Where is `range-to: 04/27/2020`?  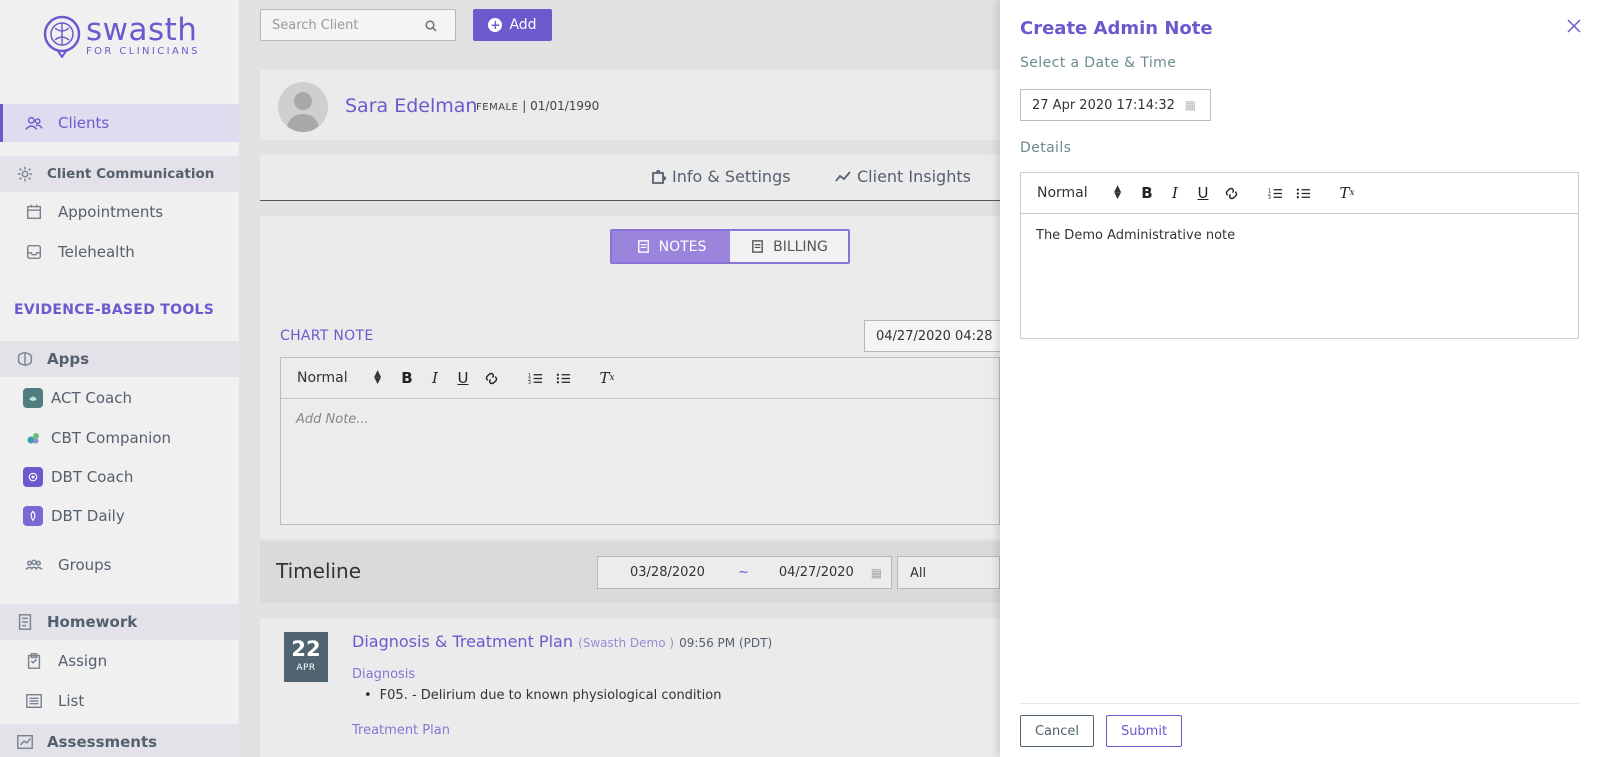
range-to: 04/27/2020 is located at coordinates (816, 572).